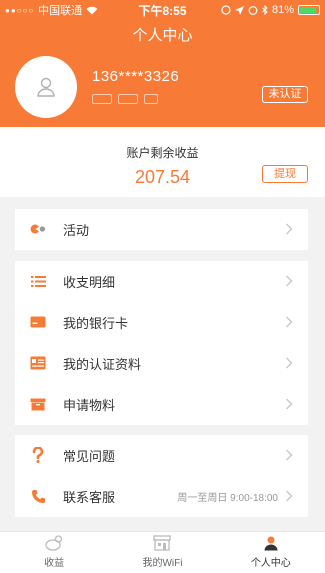 This screenshot has width=325, height=573. I want to click on balance-card: 账户剩余收益 207.54 提现, so click(162, 162).